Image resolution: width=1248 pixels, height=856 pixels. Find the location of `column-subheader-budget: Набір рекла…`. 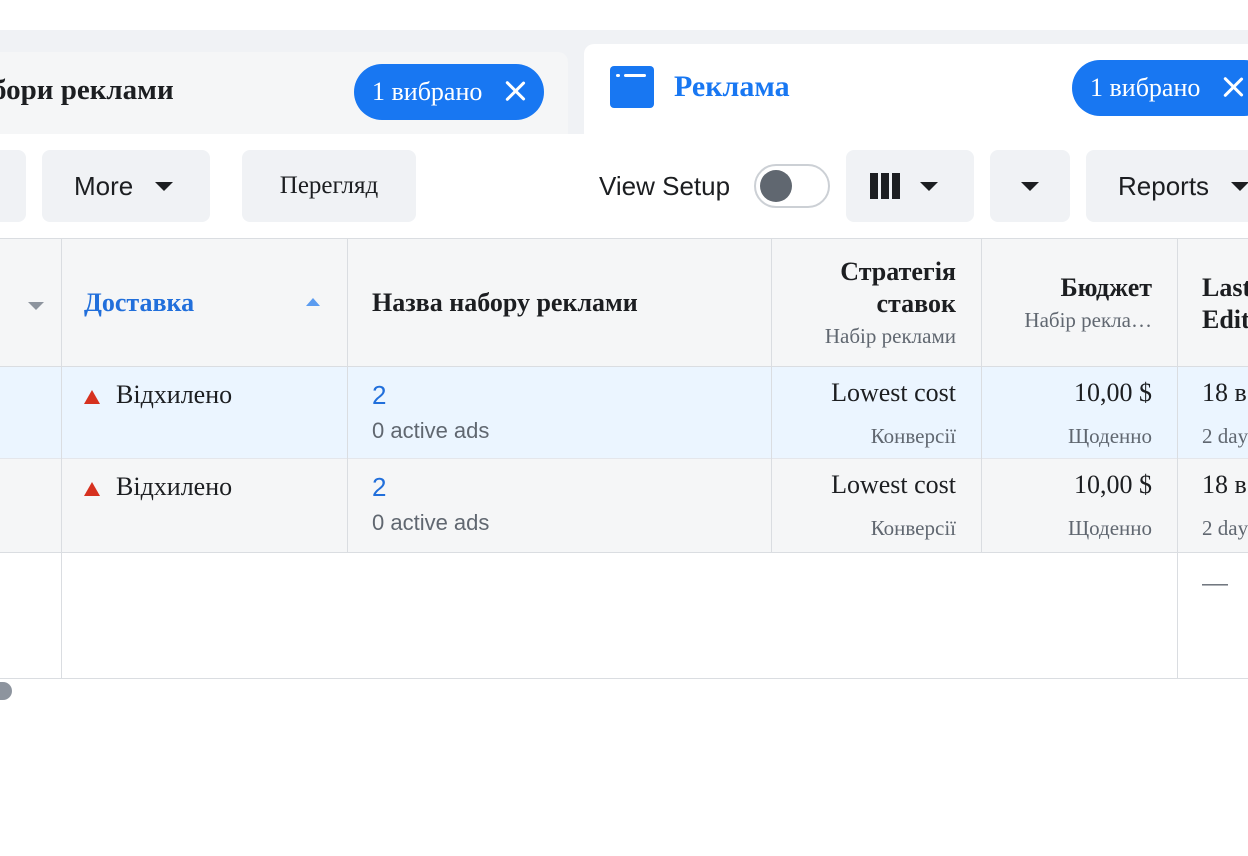

column-subheader-budget: Набір рекла… is located at coordinates (1088, 320).